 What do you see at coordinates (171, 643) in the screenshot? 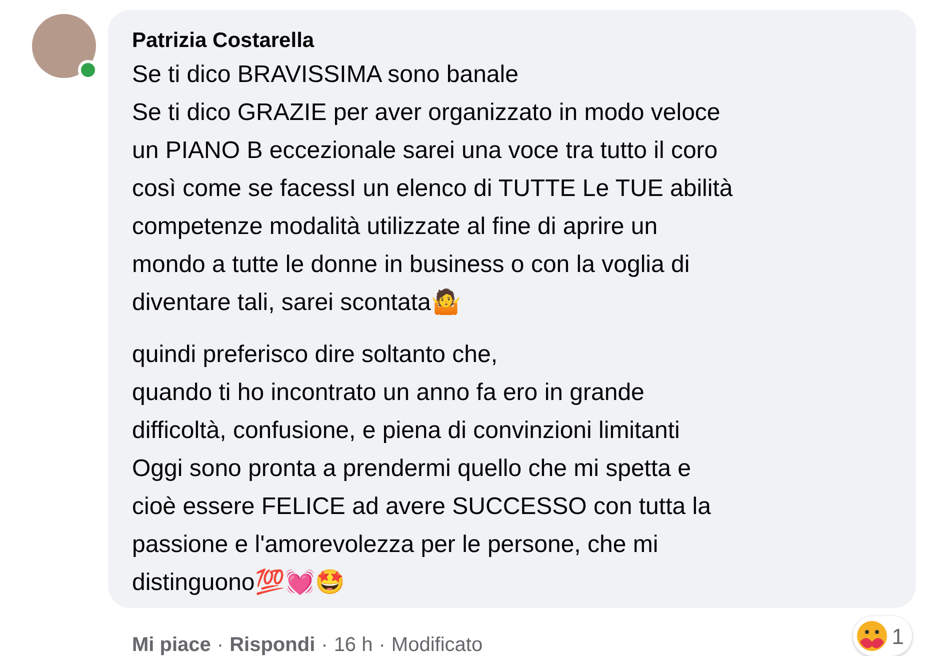
I see `action-link: Mi piace` at bounding box center [171, 643].